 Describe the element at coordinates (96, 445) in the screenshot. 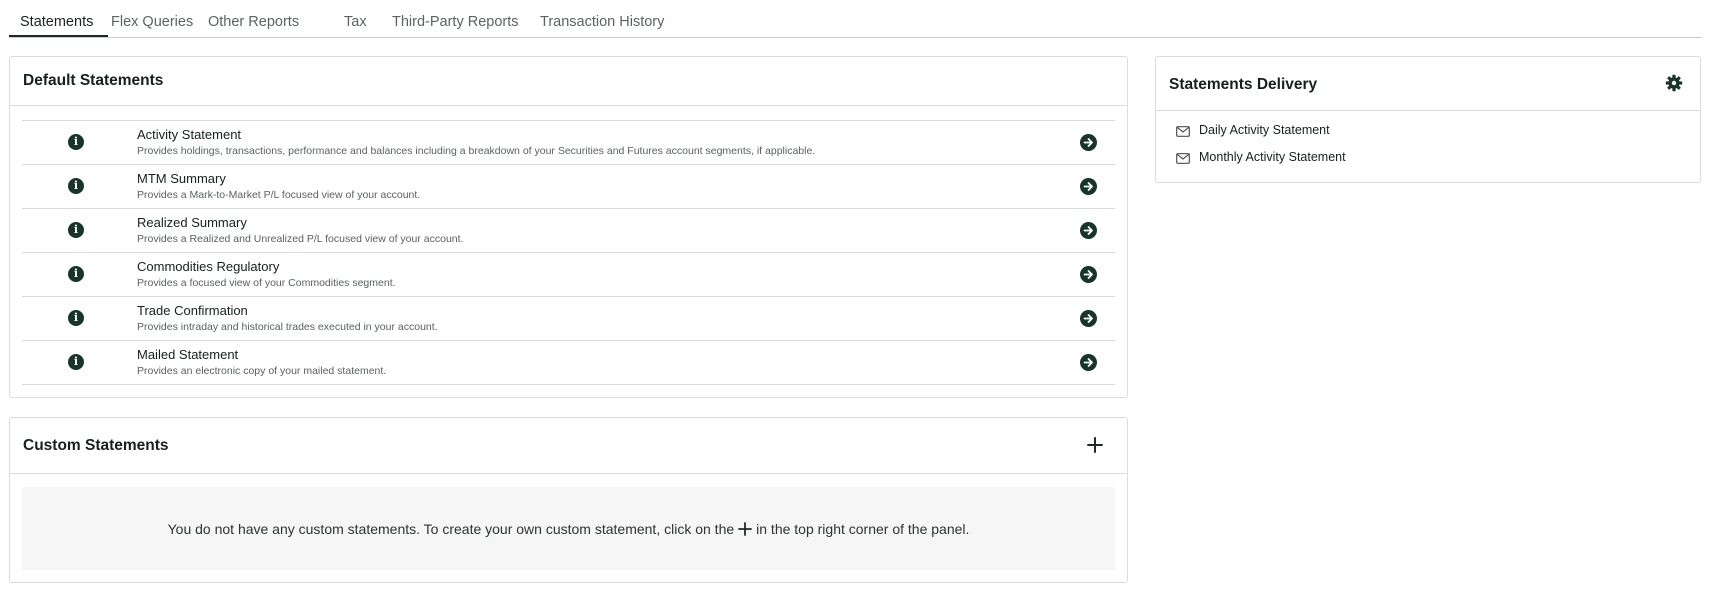

I see `custom-statements-title: Custom Statements` at that location.